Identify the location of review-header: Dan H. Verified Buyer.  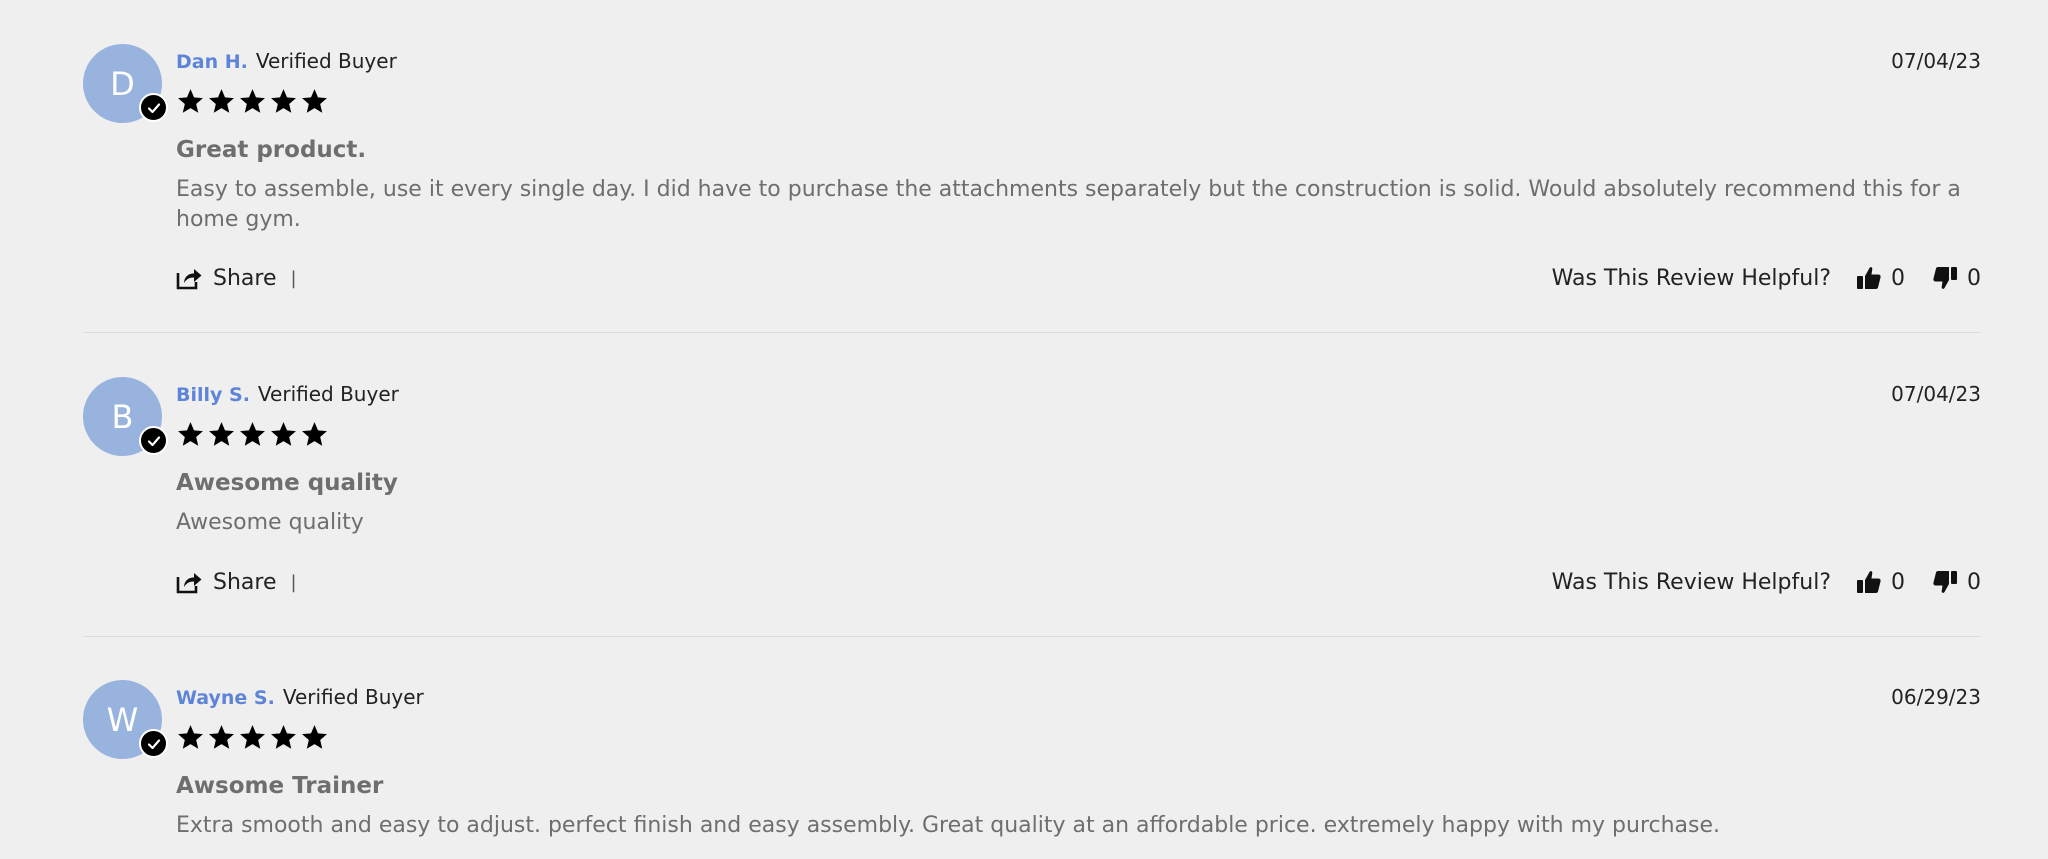
(286, 61).